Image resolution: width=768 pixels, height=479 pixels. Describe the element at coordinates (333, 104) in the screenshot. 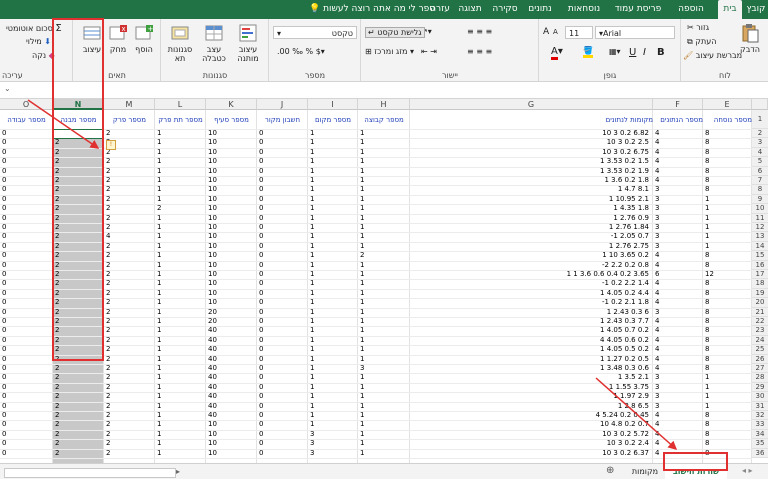

I see `column-header-I: I` at that location.